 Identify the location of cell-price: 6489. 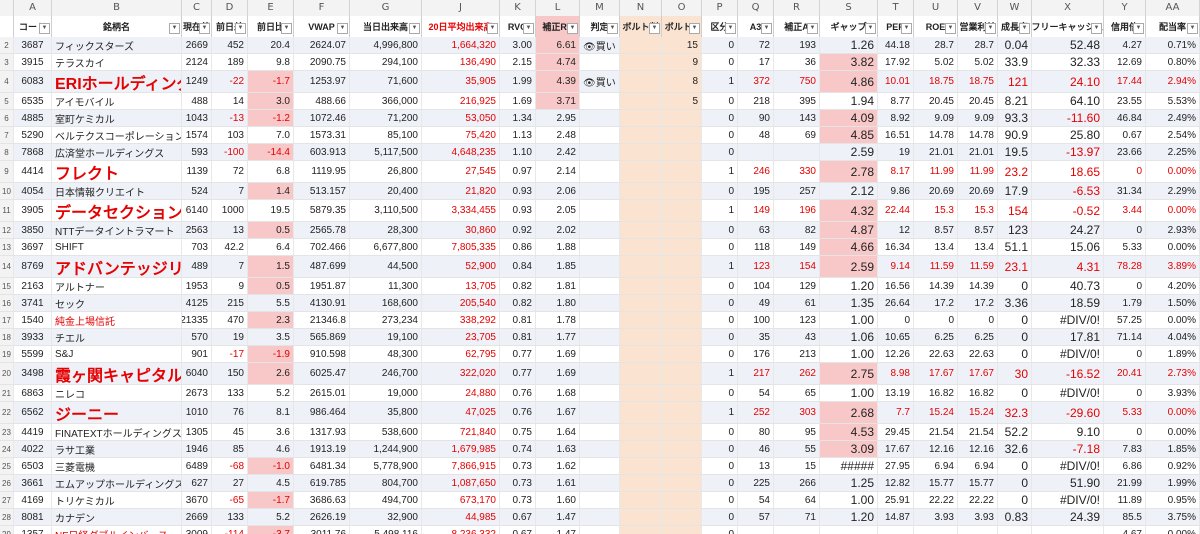
(197, 466).